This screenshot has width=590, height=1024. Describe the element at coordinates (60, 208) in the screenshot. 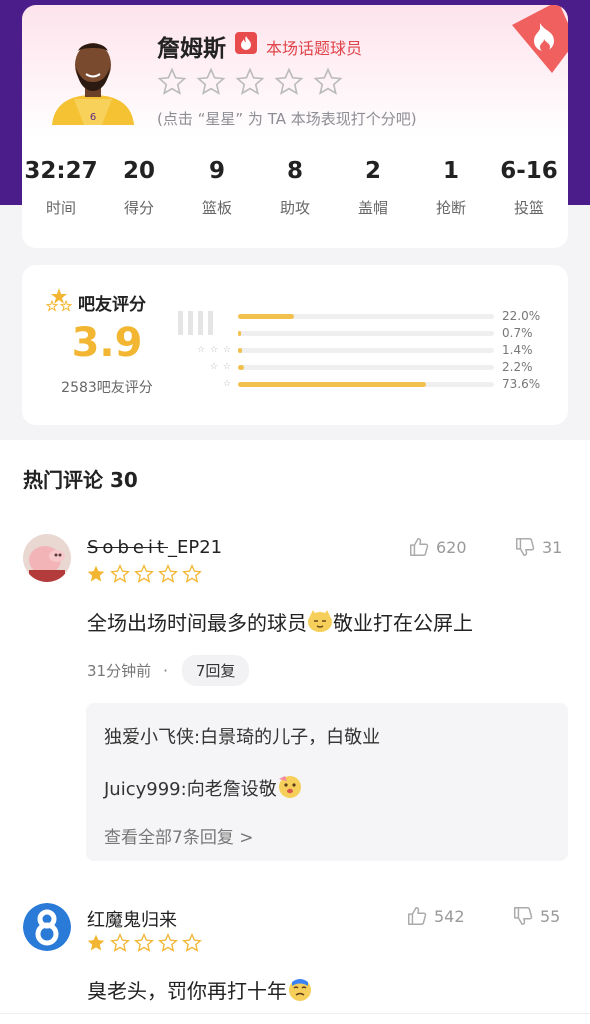

I see `stat-label: 时间` at that location.